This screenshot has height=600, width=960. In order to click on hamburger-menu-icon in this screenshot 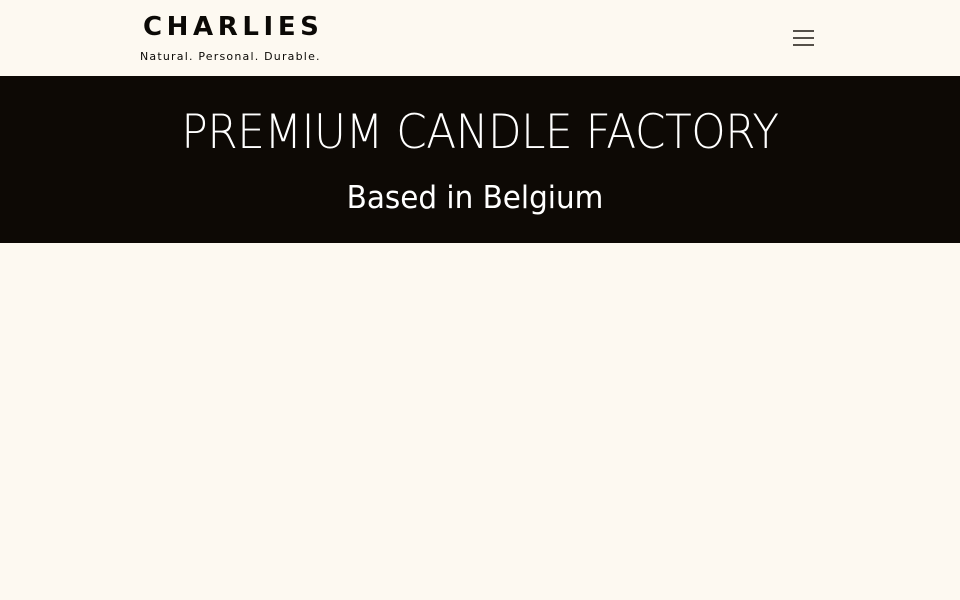, I will do `click(803, 39)`.